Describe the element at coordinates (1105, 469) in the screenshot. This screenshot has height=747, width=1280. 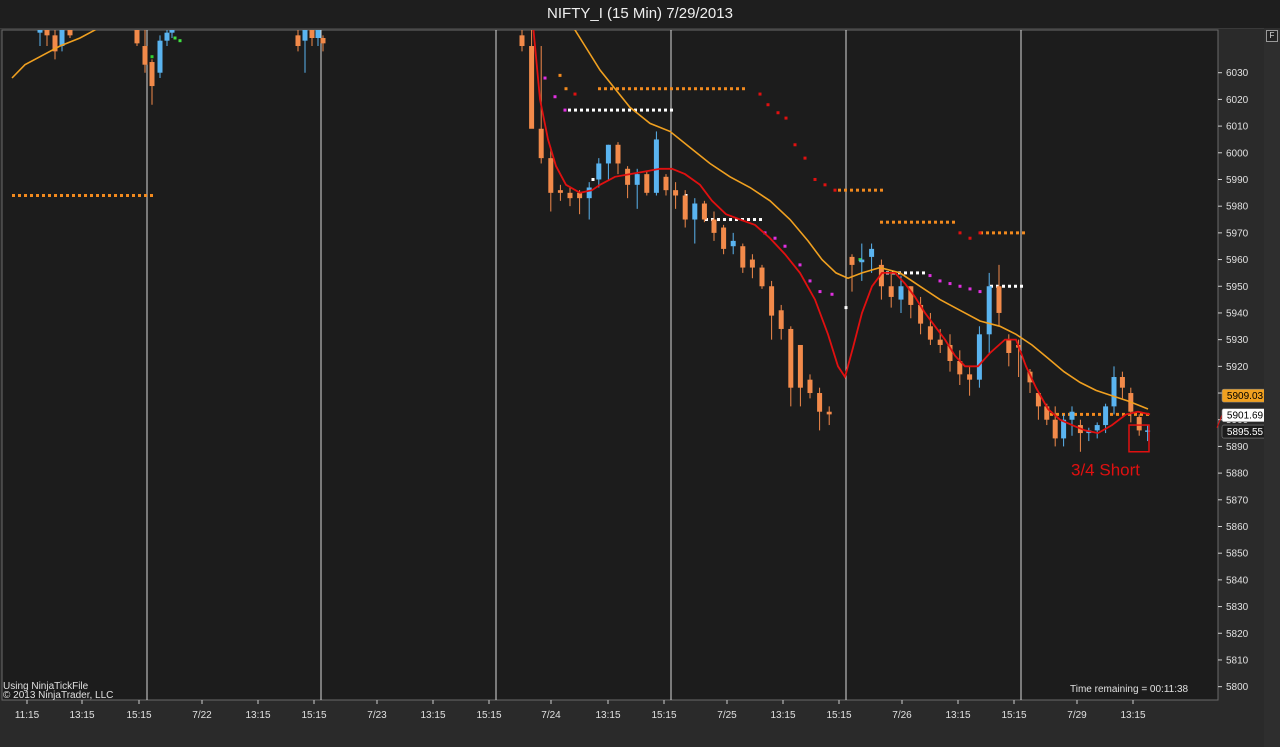
I see `short-annotation: 3/4 Short` at that location.